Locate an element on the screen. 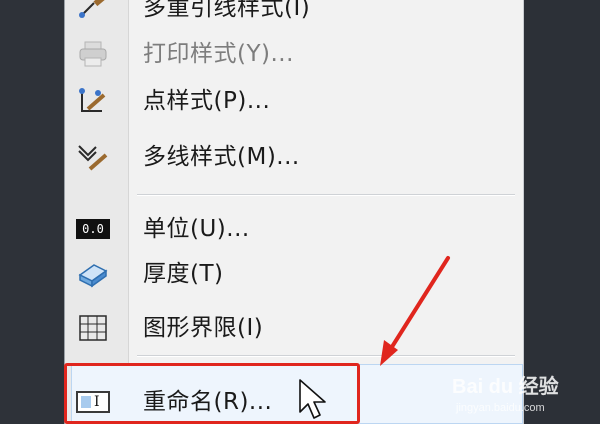 This screenshot has height=424, width=600. units-icon: 0.0 is located at coordinates (93, 229).